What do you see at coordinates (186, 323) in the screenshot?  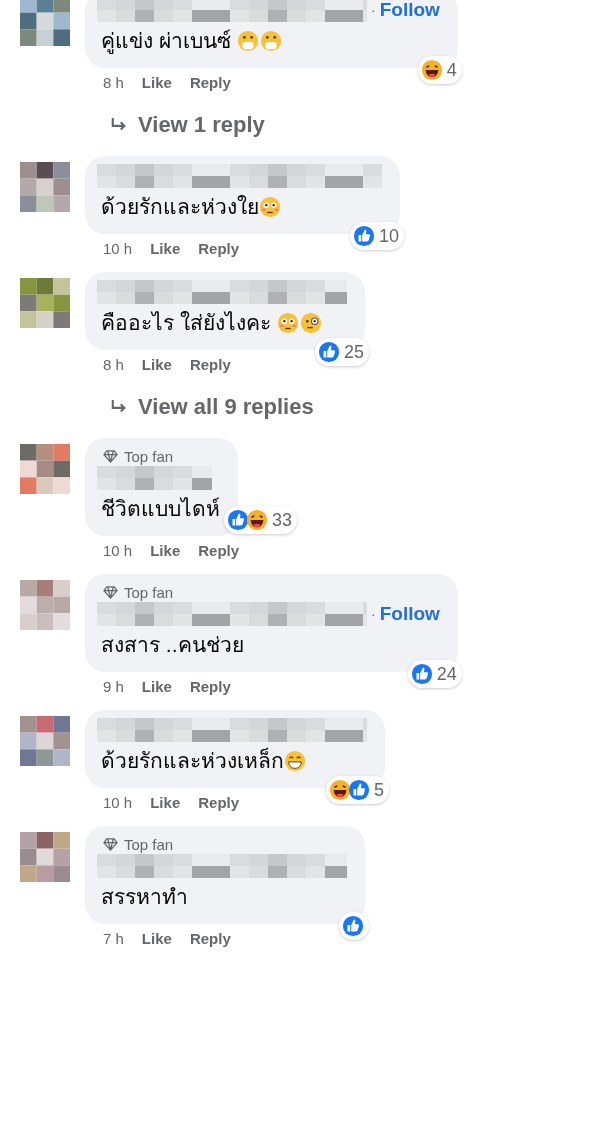 I see `comment-text: คืออะไร ใส่ยังไงคะ` at bounding box center [186, 323].